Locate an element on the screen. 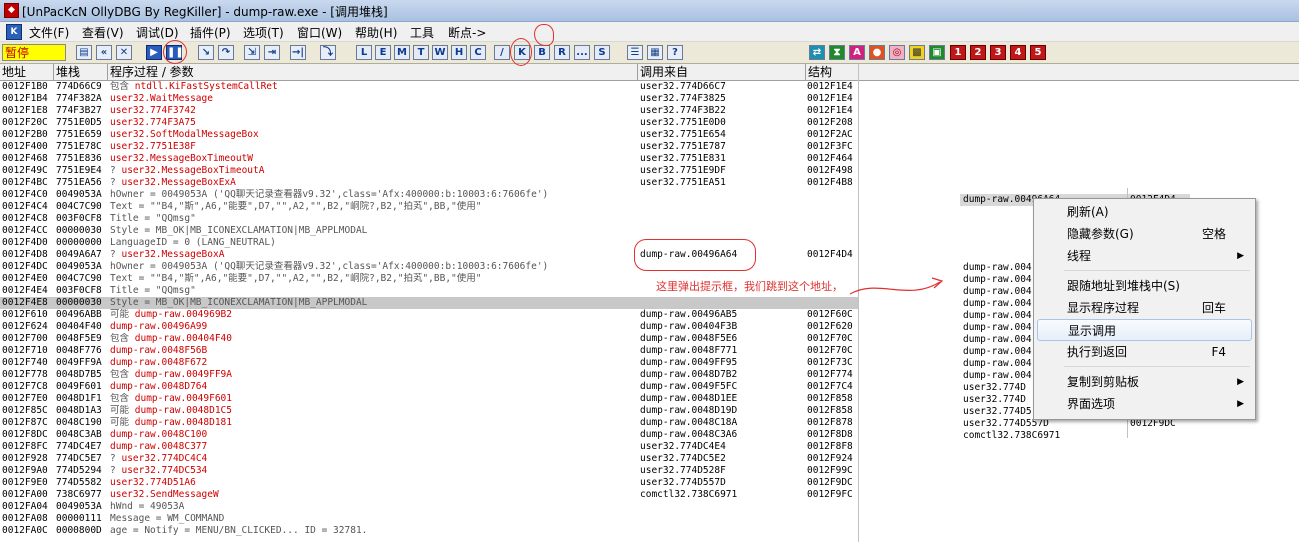  trace-into-icon: ⇲ is located at coordinates (252, 52).